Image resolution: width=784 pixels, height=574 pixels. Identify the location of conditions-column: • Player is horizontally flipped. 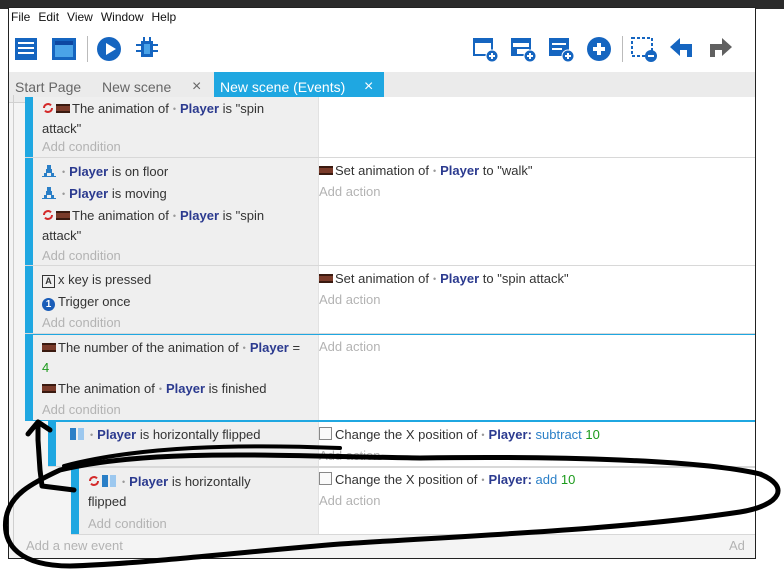
(187, 444).